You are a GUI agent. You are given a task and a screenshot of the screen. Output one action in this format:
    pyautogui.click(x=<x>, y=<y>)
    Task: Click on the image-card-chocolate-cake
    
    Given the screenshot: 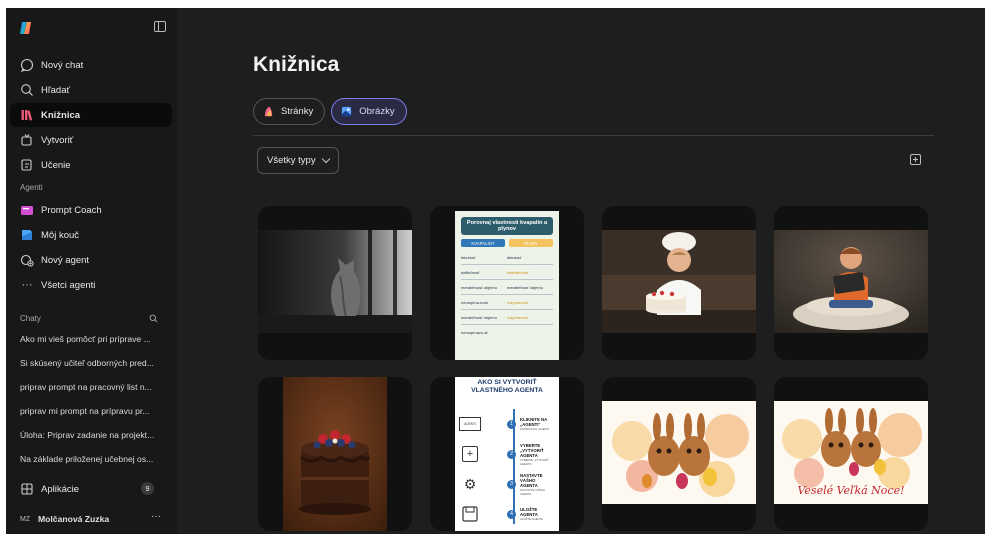 What is the action you would take?
    pyautogui.click(x=335, y=454)
    